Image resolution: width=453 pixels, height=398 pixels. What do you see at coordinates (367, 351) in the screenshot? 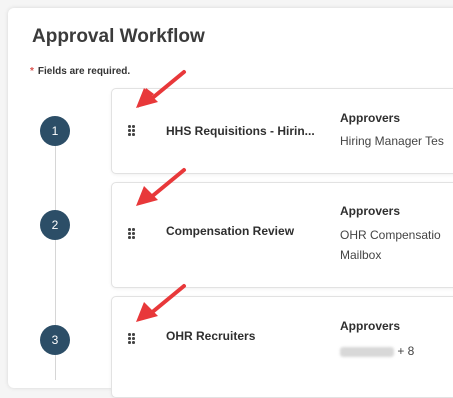
I see `redacted-approver-name` at bounding box center [367, 351].